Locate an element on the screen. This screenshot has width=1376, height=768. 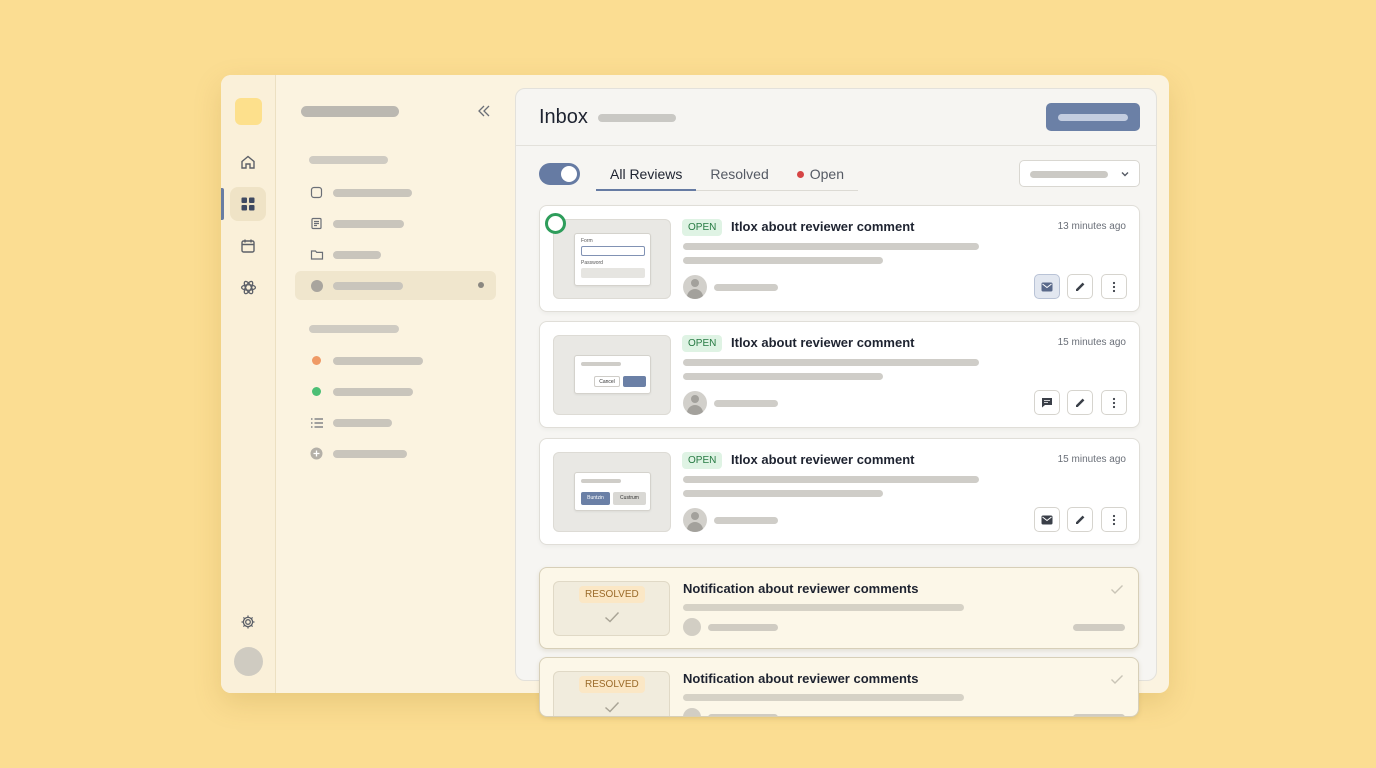
filter-dropdown is located at coordinates (1079, 173).